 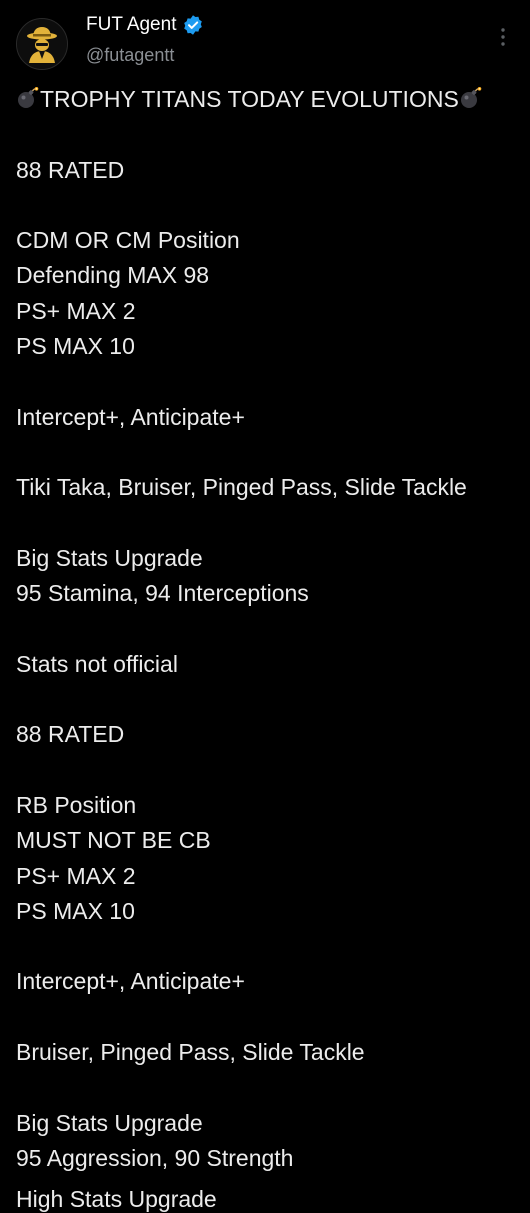 I want to click on tweet-line: CDM OR CM Position, so click(x=128, y=240).